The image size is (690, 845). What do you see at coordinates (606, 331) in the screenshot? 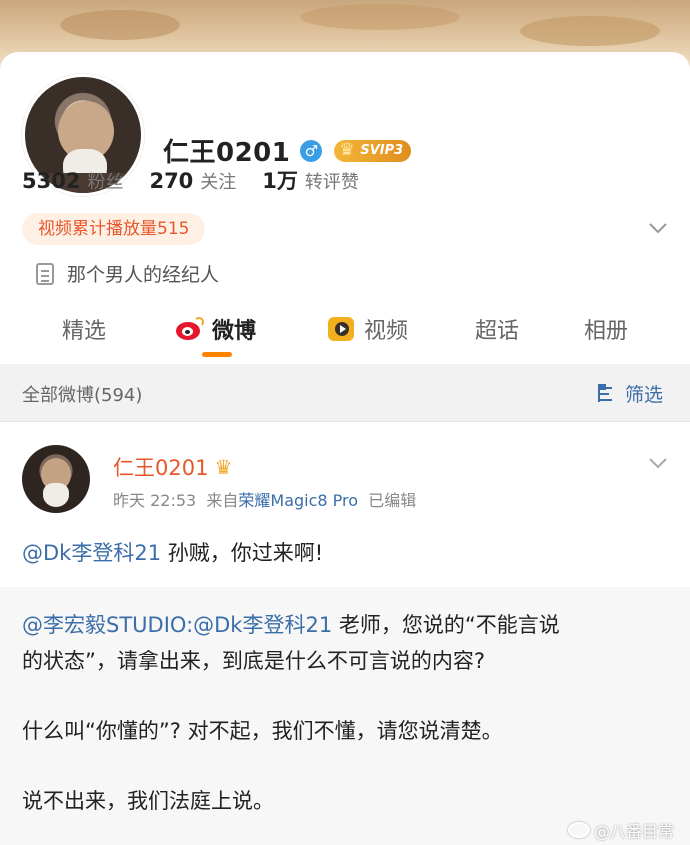
I see `tab-album-label: 相册` at bounding box center [606, 331].